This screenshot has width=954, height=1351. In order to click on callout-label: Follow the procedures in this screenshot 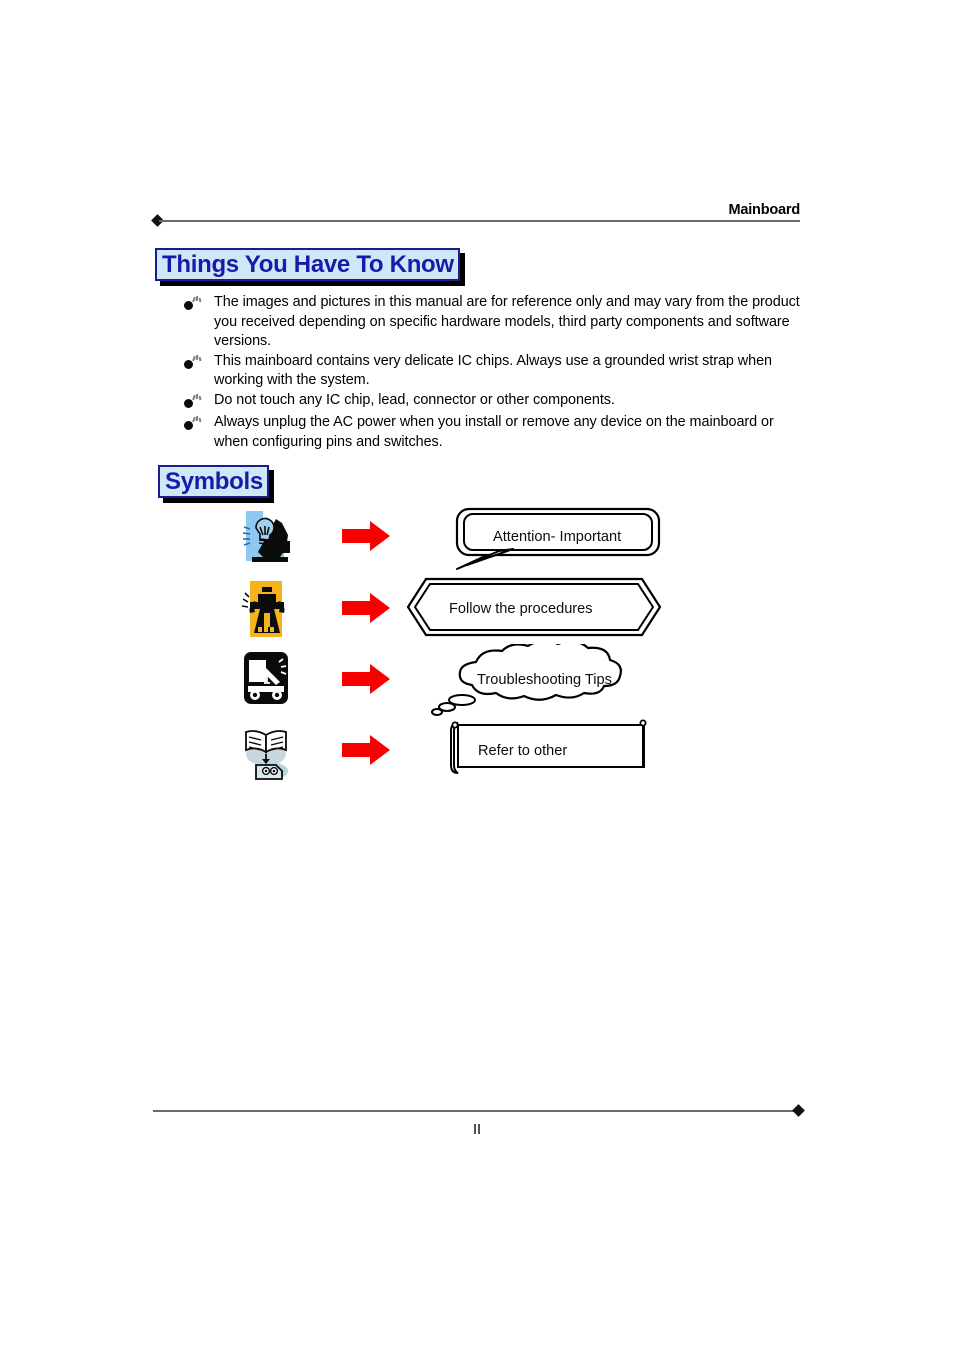, I will do `click(521, 609)`.